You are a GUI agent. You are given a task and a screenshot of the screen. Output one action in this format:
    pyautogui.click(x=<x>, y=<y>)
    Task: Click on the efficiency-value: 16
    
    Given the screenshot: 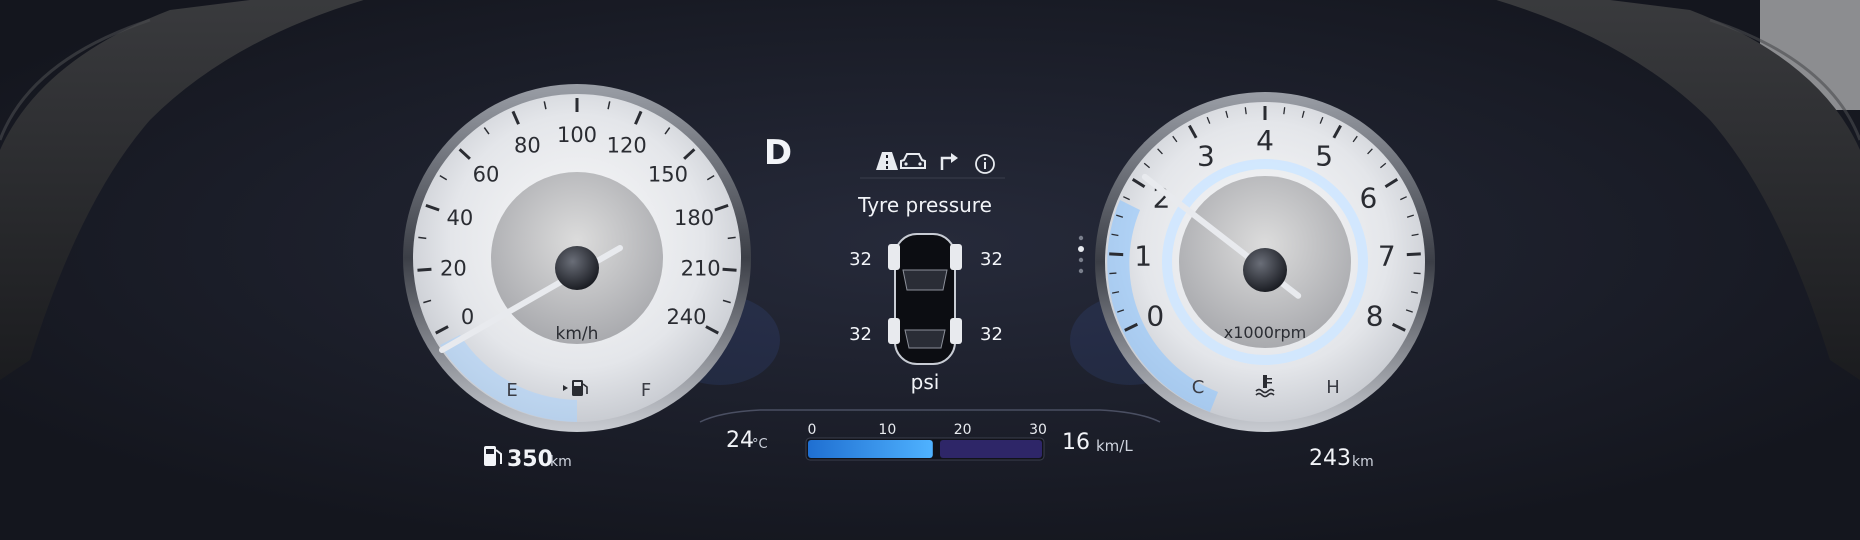 What is the action you would take?
    pyautogui.click(x=1076, y=442)
    